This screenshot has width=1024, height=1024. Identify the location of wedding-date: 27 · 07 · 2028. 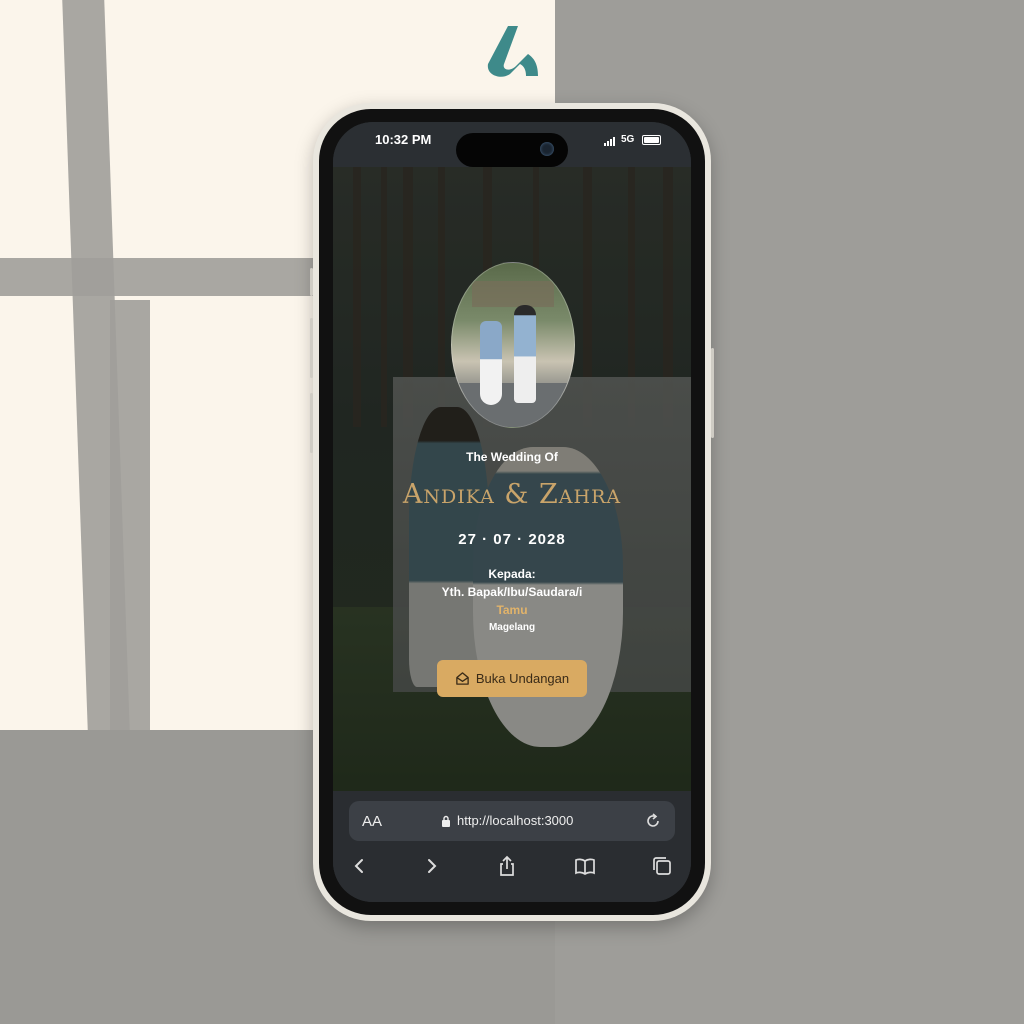
(512, 539).